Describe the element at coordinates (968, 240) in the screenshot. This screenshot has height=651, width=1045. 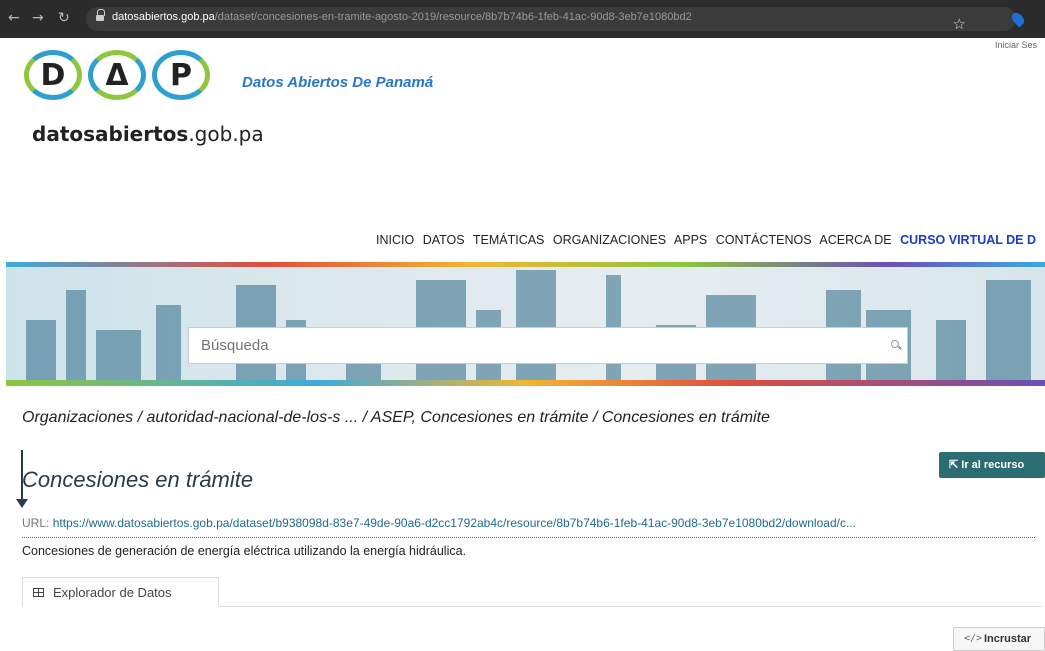
I see `nav-item-curso-virtual: CURSO VIRTUAL DE D` at that location.